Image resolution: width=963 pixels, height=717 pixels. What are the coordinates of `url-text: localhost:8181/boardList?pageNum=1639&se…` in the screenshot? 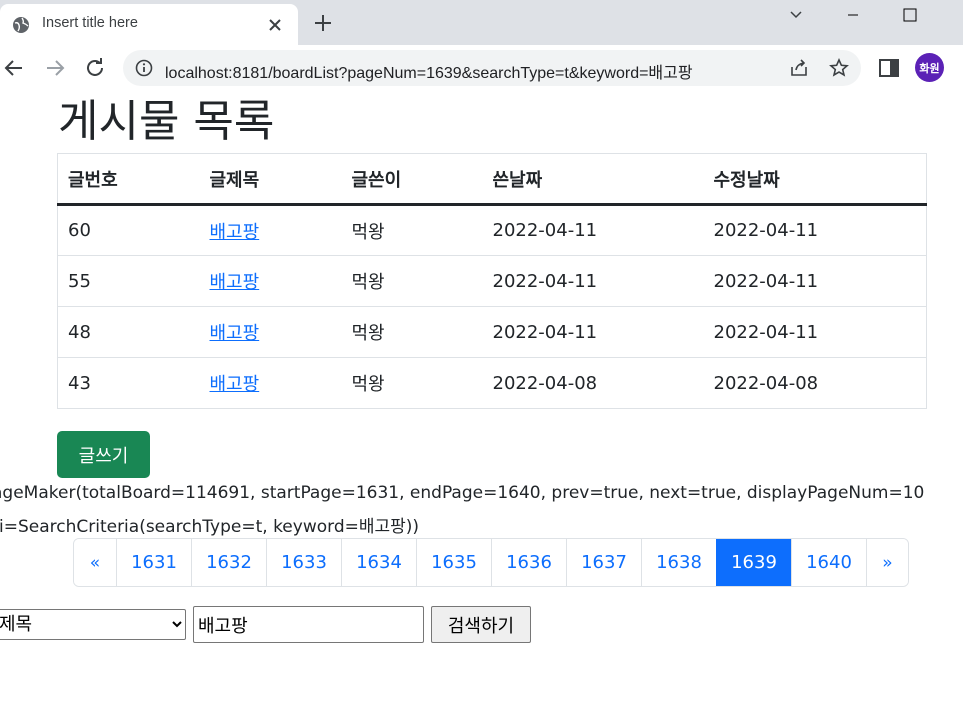 It's located at (429, 71).